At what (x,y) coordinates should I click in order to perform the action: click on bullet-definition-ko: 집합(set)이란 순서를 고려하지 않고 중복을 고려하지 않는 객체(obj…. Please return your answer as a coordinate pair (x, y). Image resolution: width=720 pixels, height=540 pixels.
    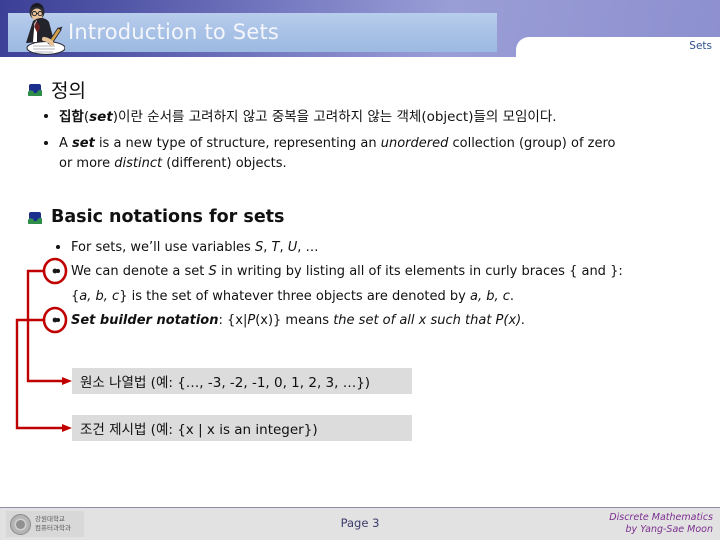
    Looking at the image, I should click on (374, 117).